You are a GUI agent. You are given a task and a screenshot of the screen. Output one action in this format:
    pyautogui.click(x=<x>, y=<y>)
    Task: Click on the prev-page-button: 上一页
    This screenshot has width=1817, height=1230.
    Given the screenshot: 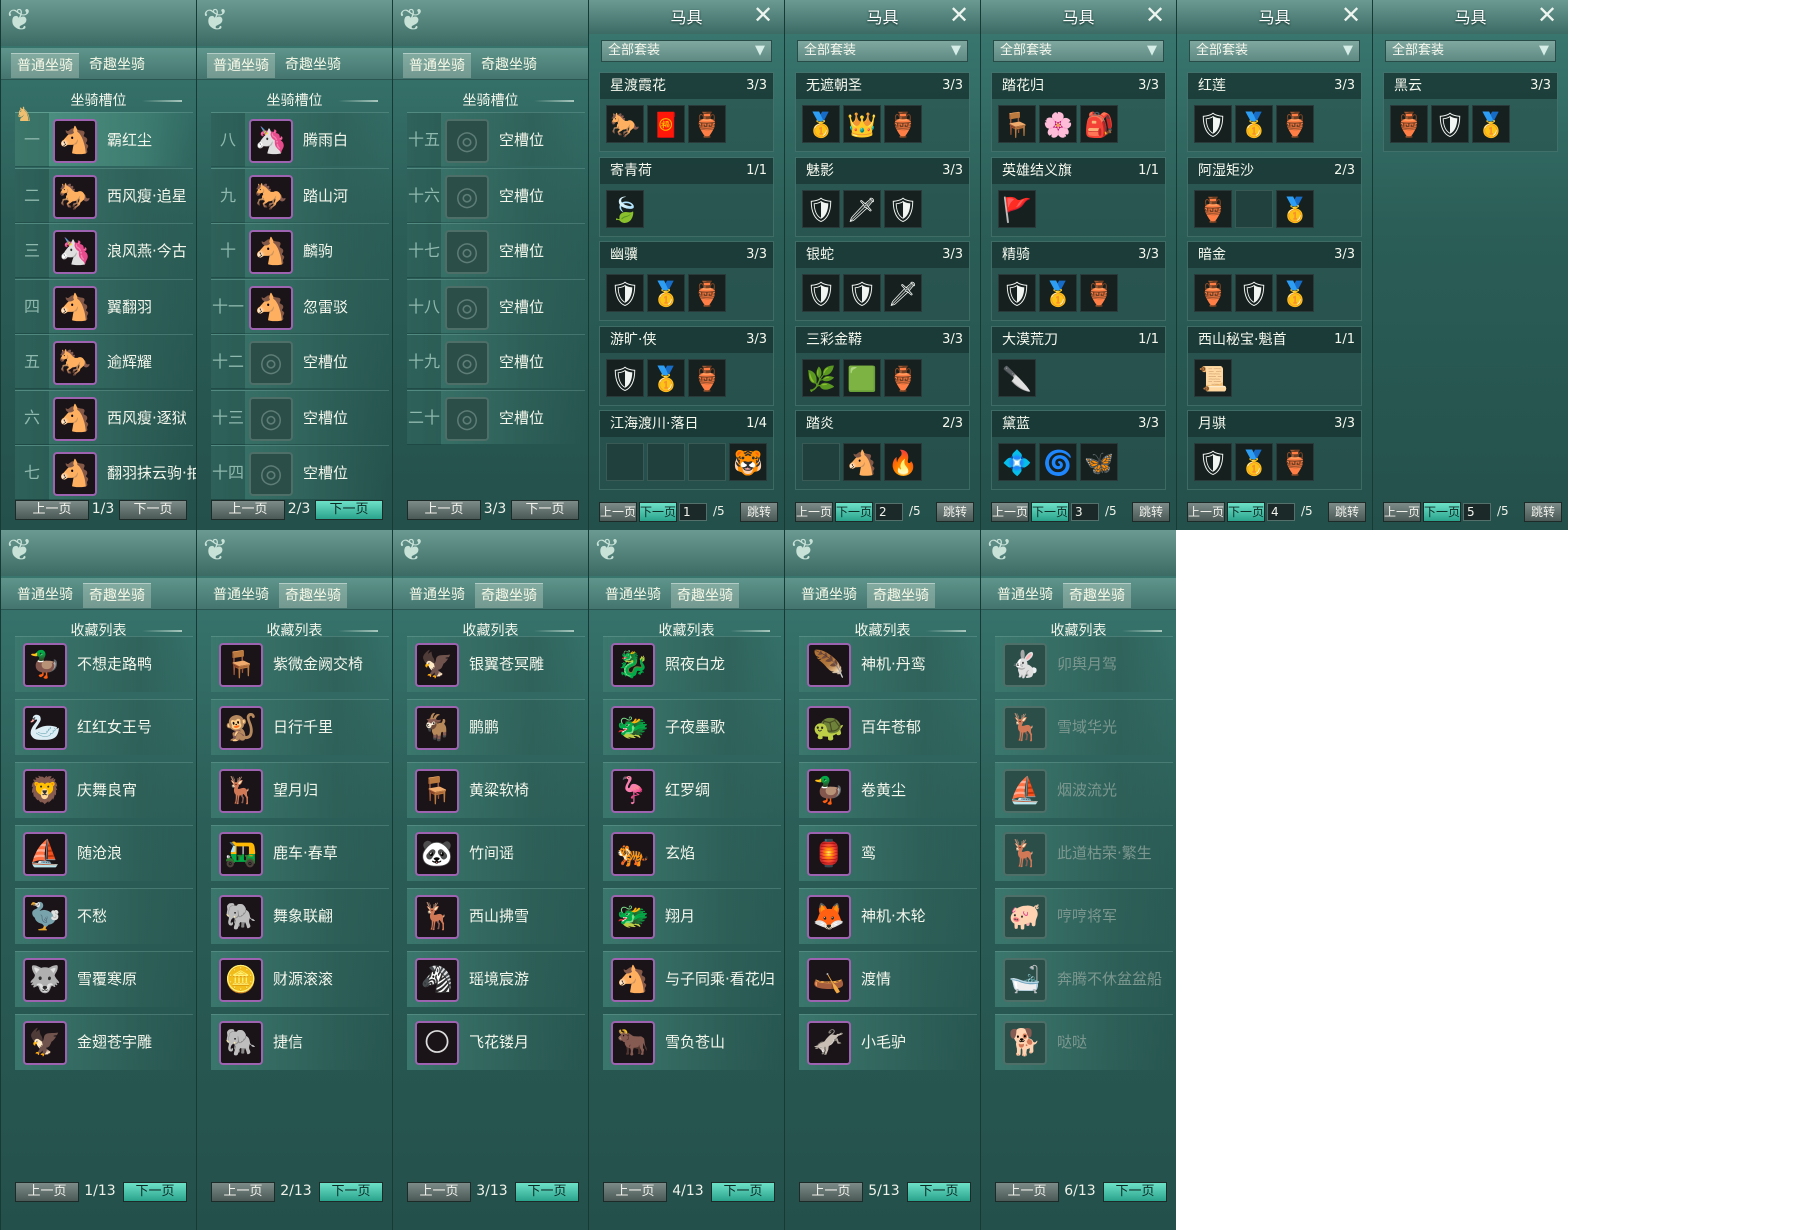 What is the action you would take?
    pyautogui.click(x=618, y=512)
    